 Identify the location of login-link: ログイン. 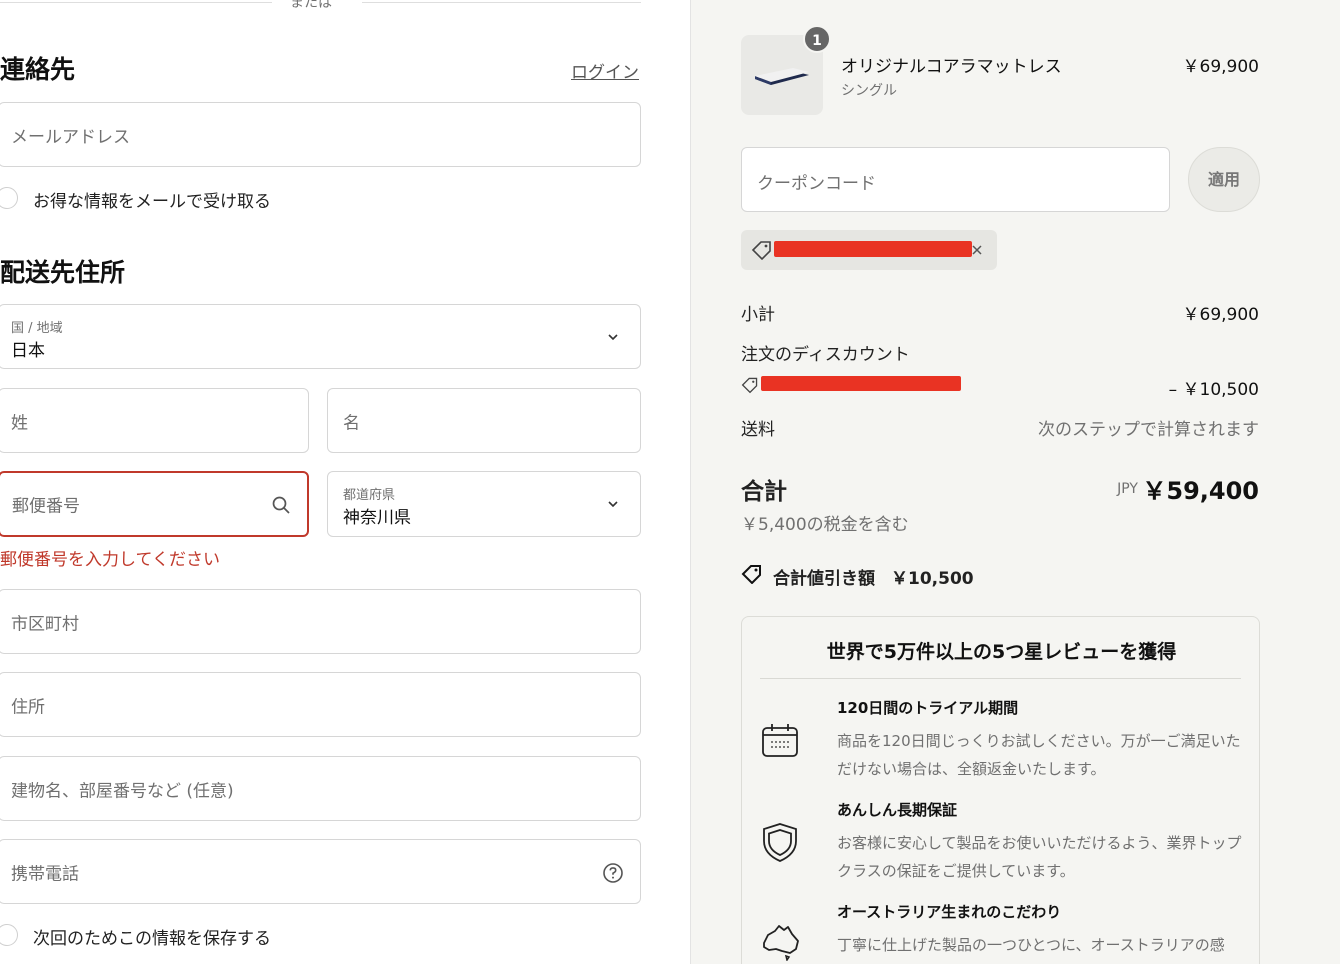
(605, 70).